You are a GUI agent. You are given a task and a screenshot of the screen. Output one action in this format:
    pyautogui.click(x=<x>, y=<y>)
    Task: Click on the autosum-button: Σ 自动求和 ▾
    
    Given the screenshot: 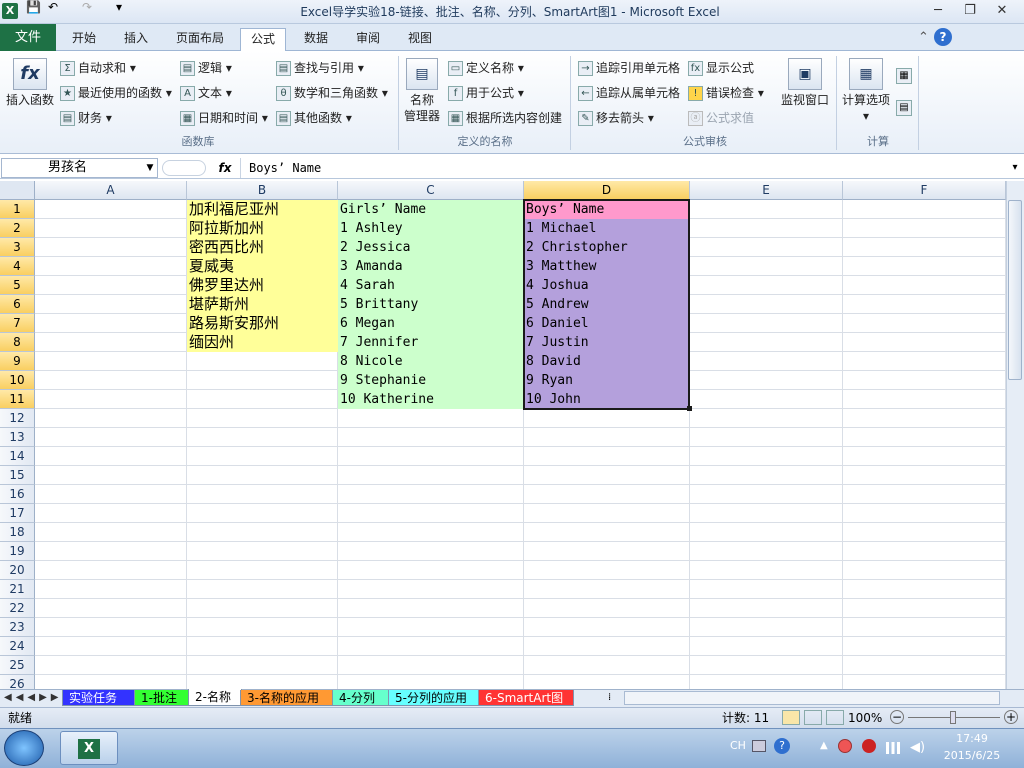 What is the action you would take?
    pyautogui.click(x=98, y=68)
    